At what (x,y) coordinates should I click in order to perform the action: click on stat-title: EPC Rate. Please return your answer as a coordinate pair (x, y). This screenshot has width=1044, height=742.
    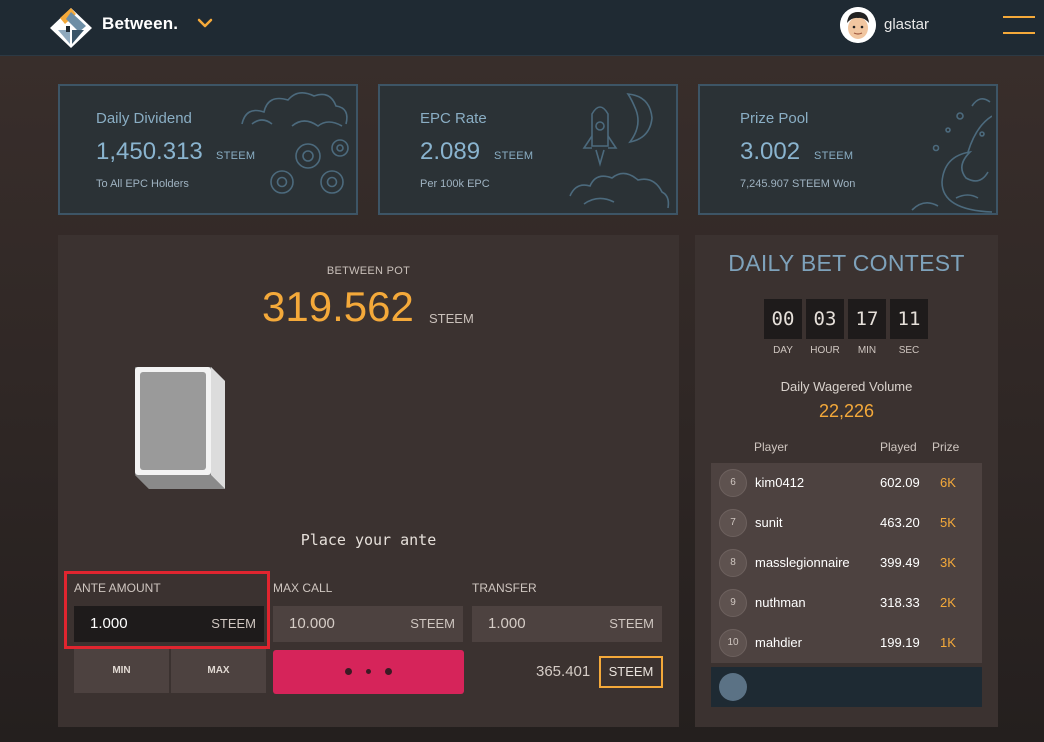
    Looking at the image, I should click on (453, 118).